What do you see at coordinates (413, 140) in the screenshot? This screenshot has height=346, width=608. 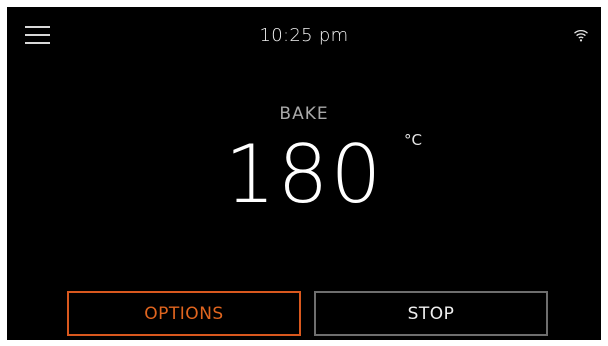 I see `temperature-unit: °C` at bounding box center [413, 140].